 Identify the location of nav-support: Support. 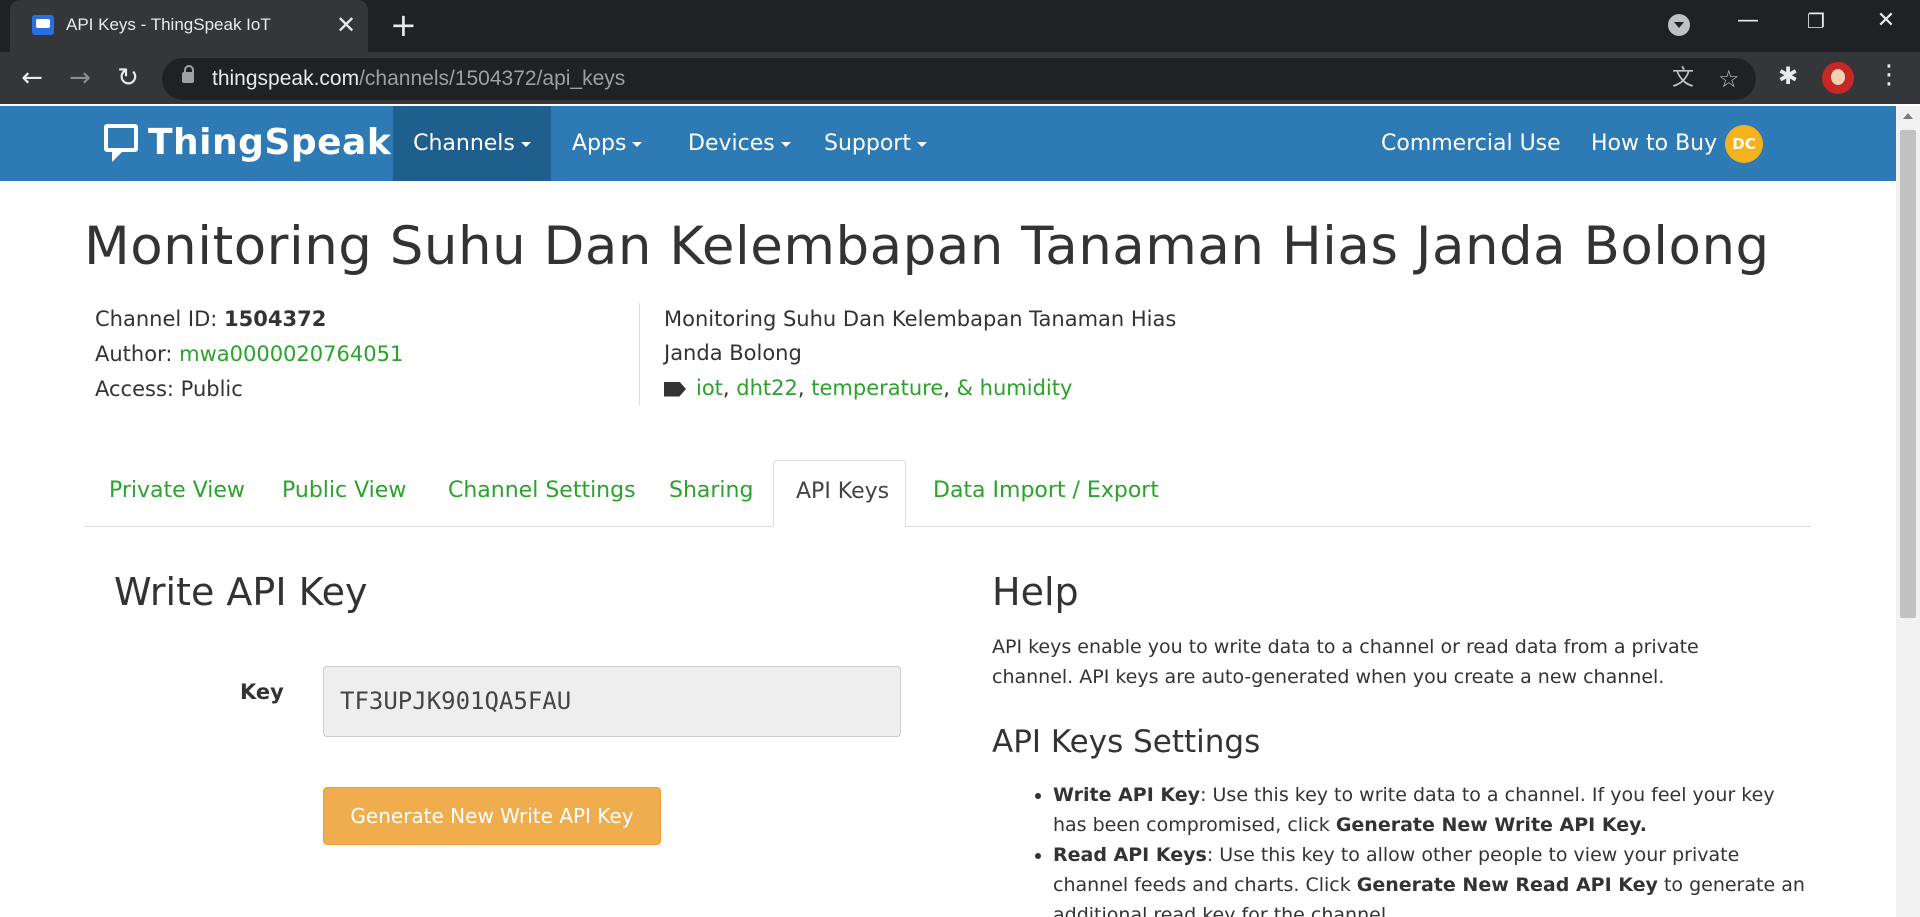
(875, 143).